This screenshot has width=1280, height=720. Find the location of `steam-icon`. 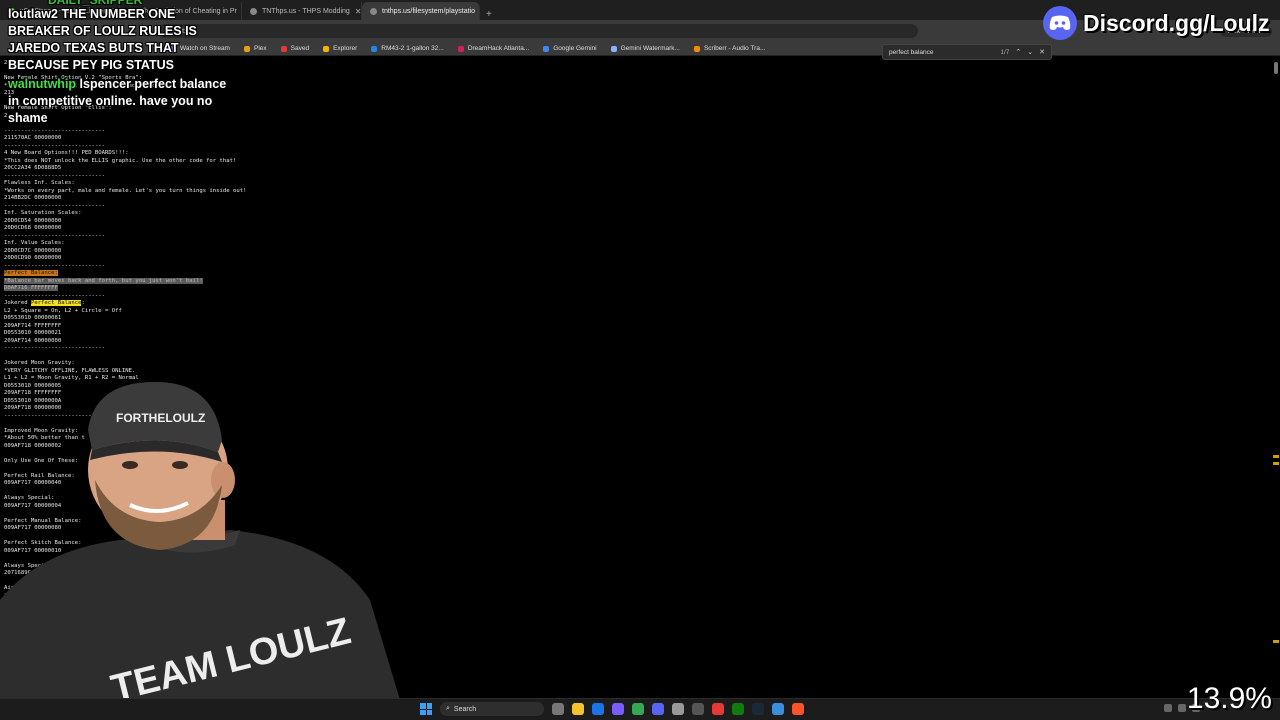

steam-icon is located at coordinates (758, 709).